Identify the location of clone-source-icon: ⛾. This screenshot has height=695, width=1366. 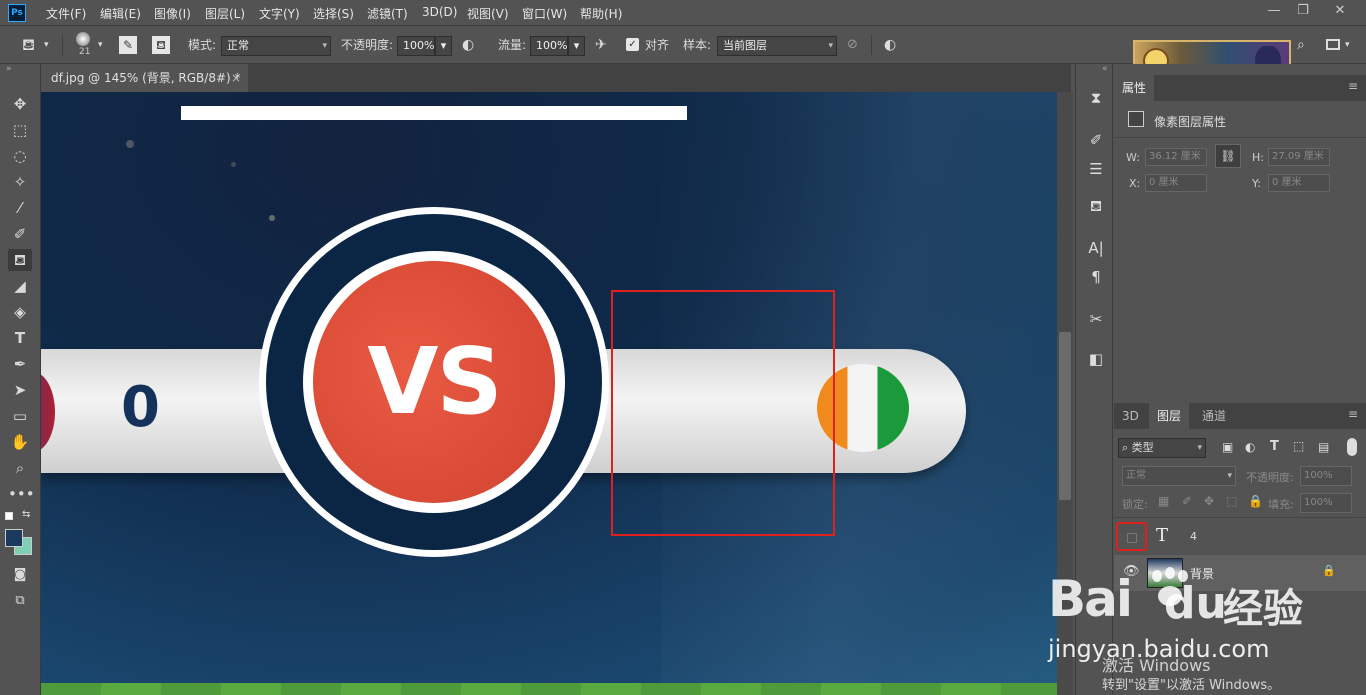
(161, 45).